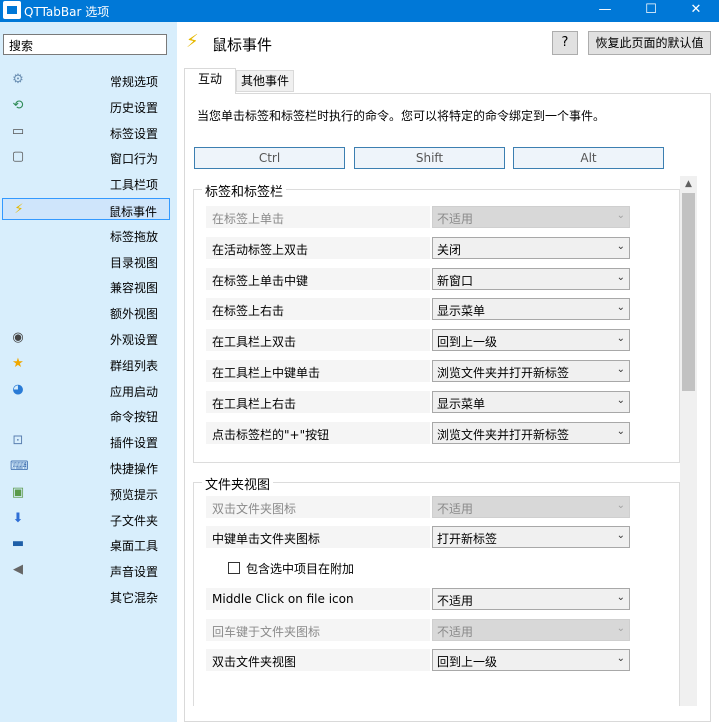  Describe the element at coordinates (260, 249) in the screenshot. I see `setting-label: 在活动标签上双击` at that location.